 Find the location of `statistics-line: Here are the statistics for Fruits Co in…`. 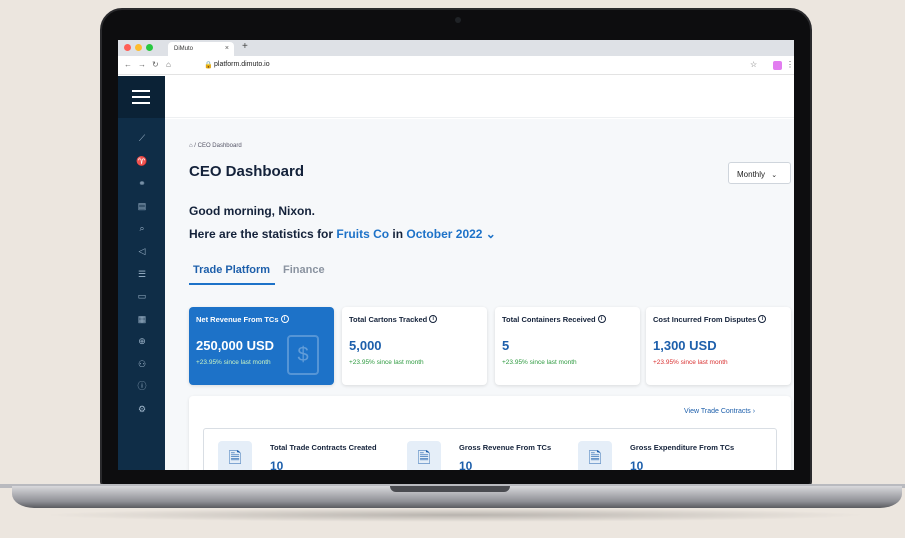

statistics-line: Here are the statistics for Fruits Co in… is located at coordinates (342, 234).